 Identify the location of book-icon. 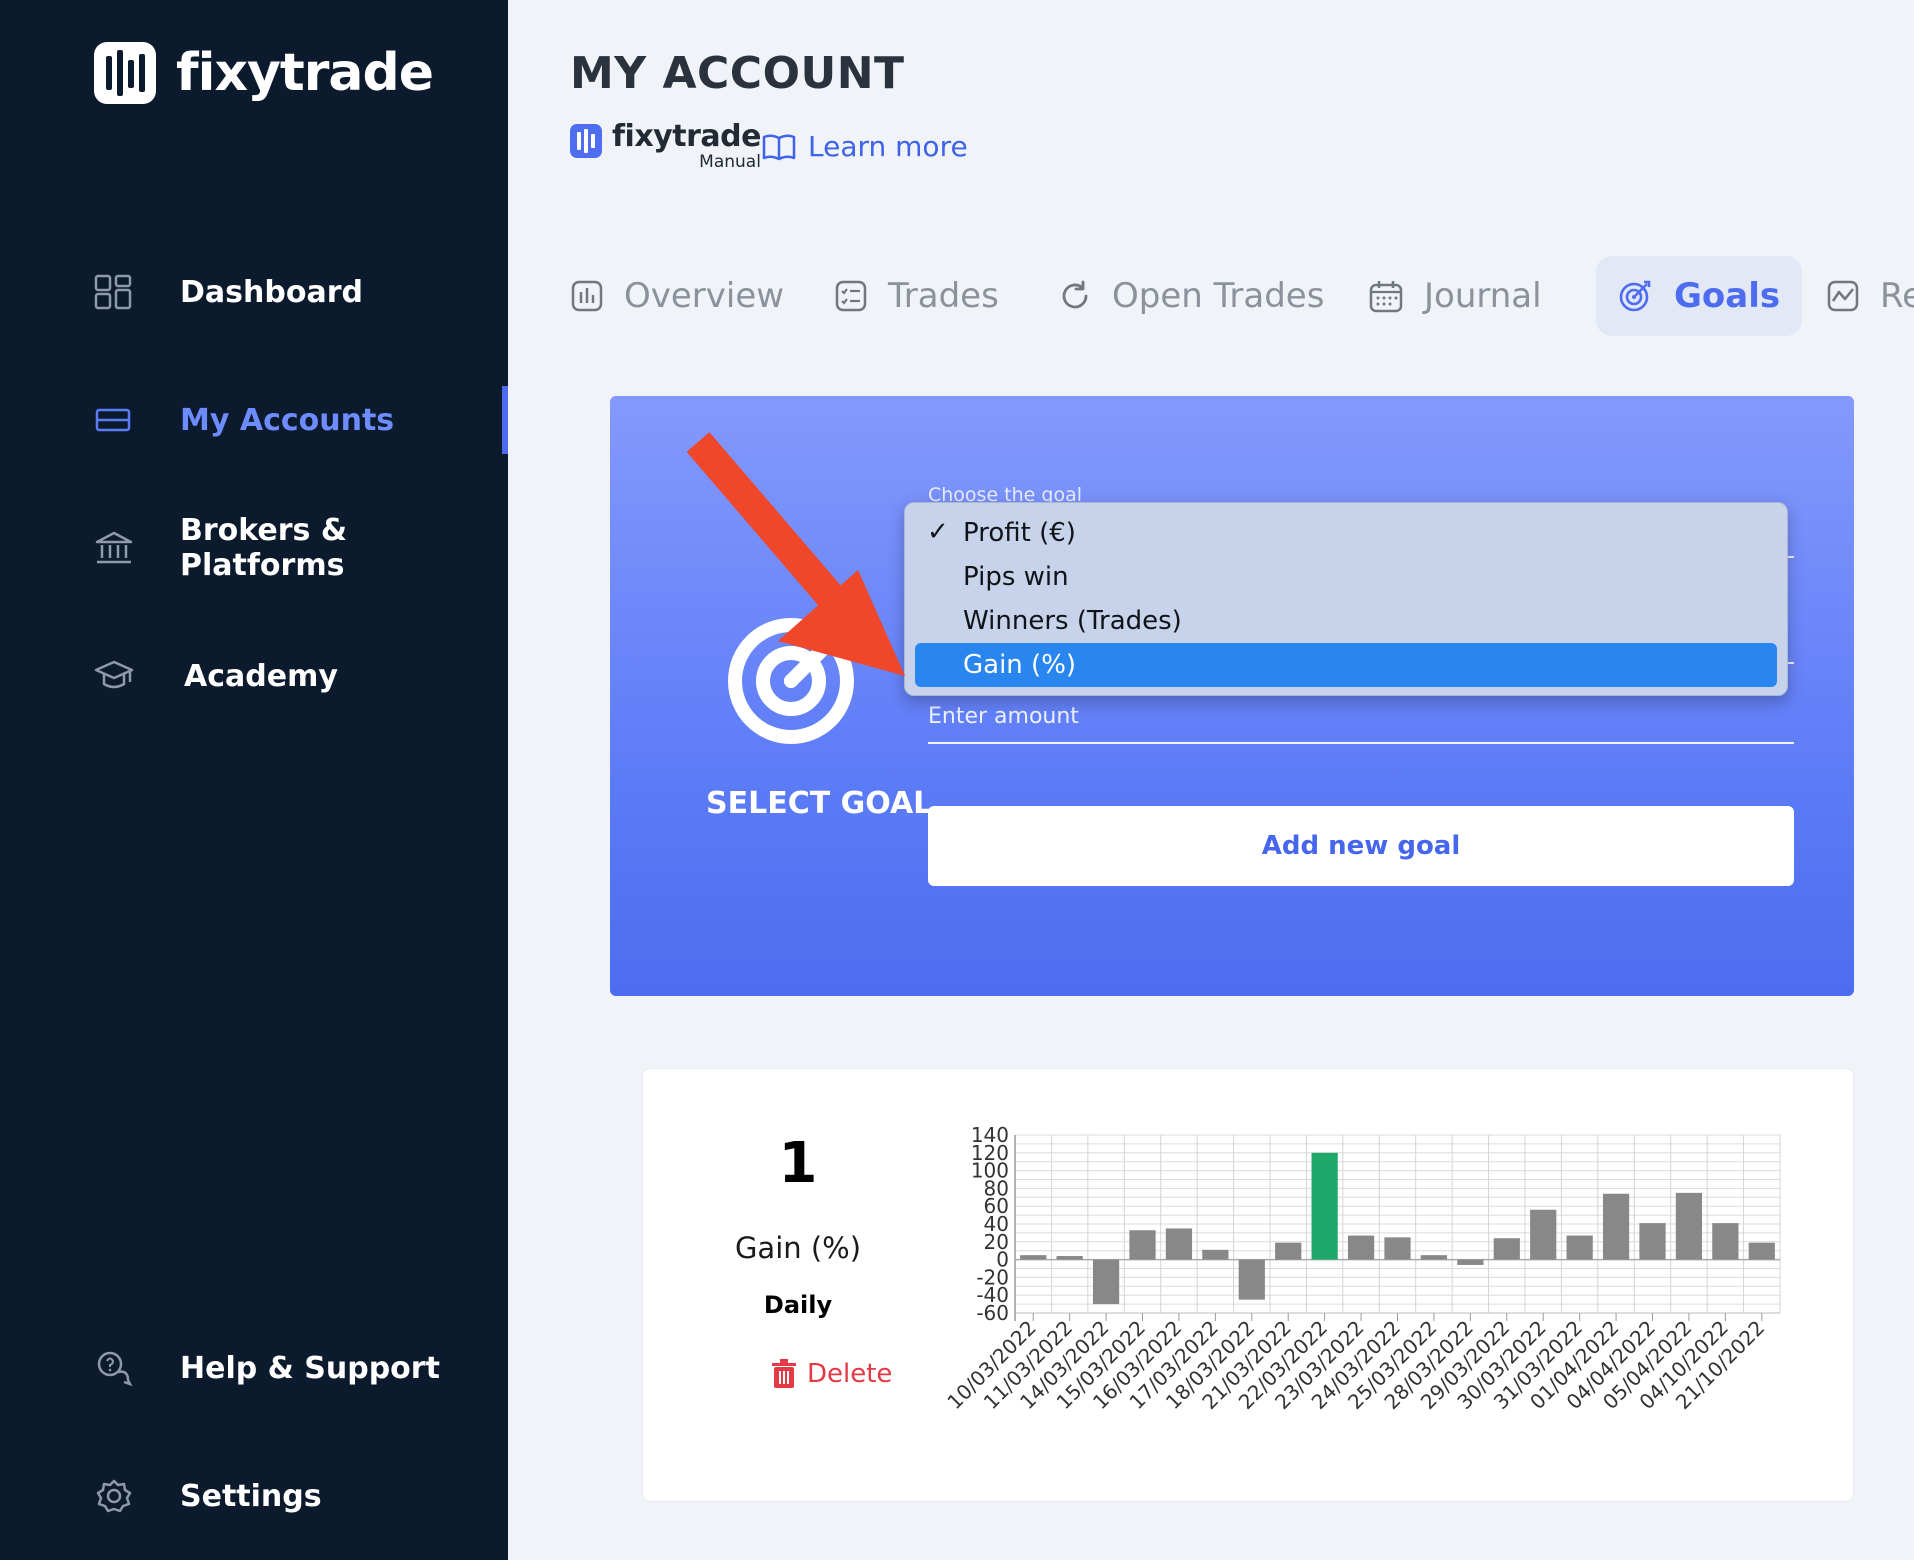
(779, 146).